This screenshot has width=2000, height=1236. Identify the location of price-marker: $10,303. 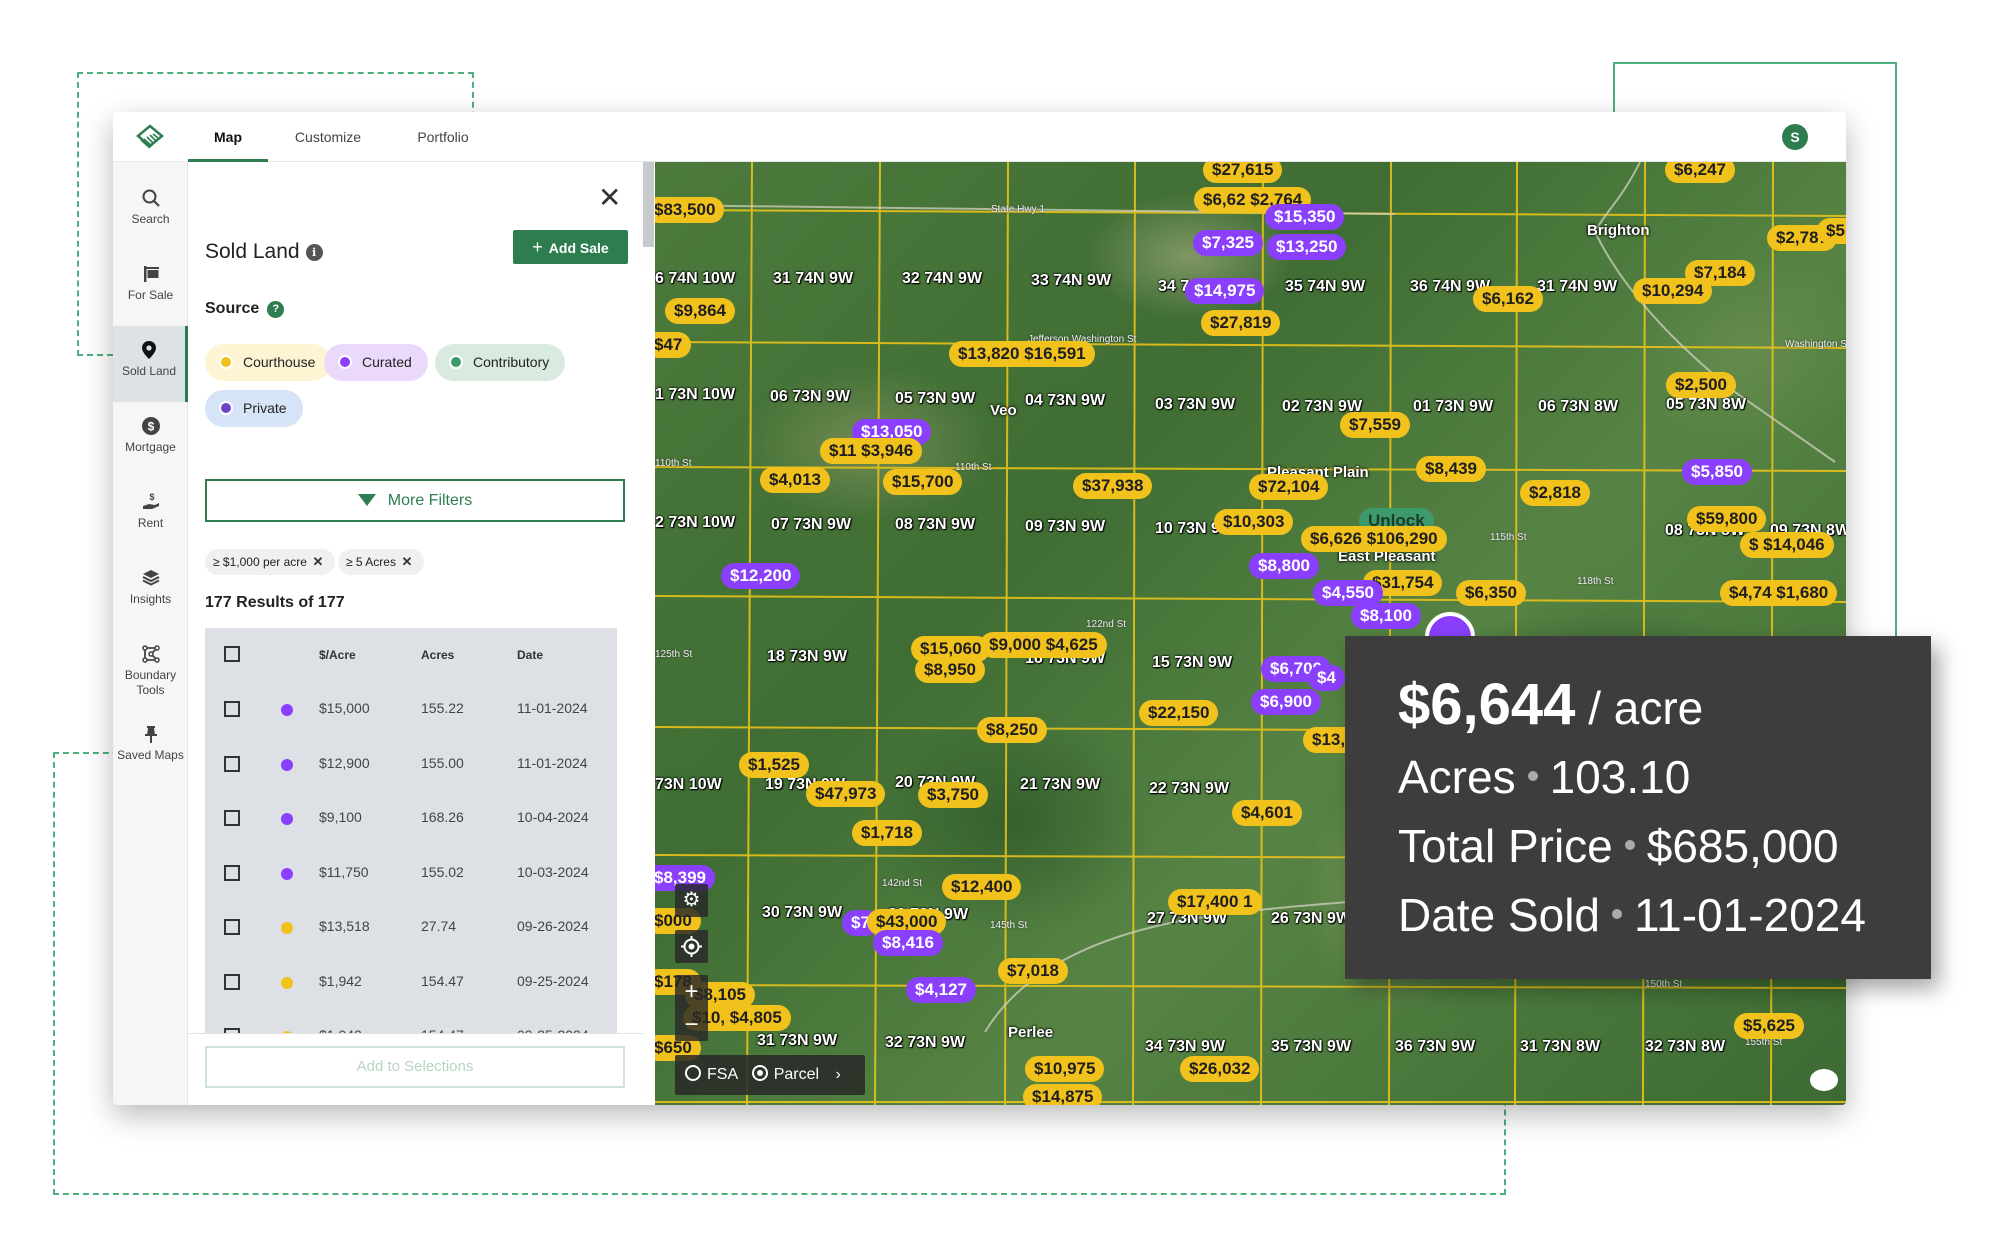
(1254, 522).